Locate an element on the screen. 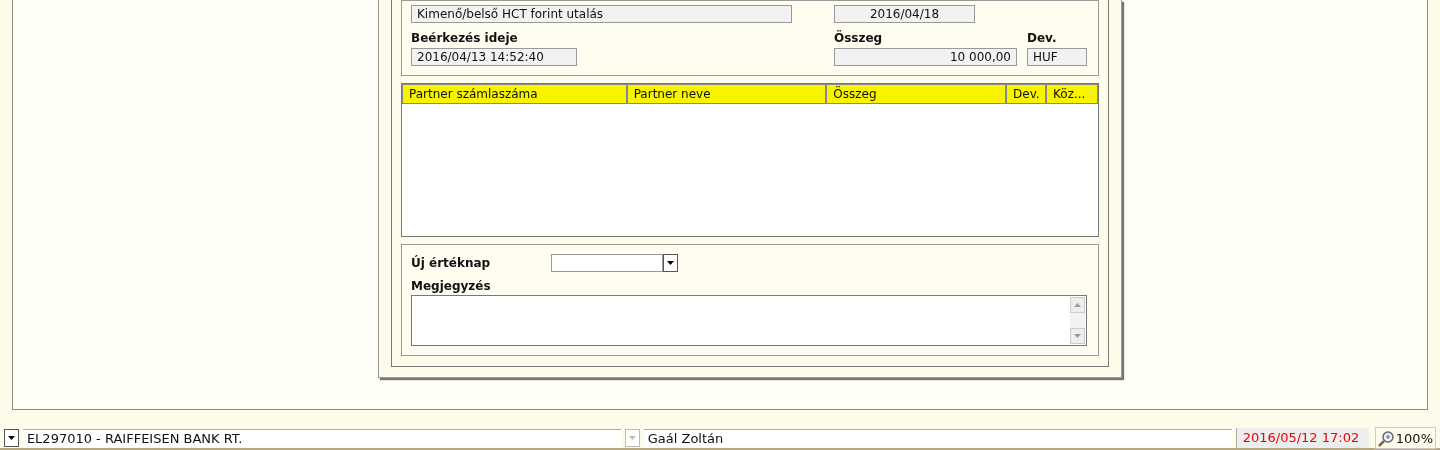  column-header: Partner számlaszáma is located at coordinates (514, 94).